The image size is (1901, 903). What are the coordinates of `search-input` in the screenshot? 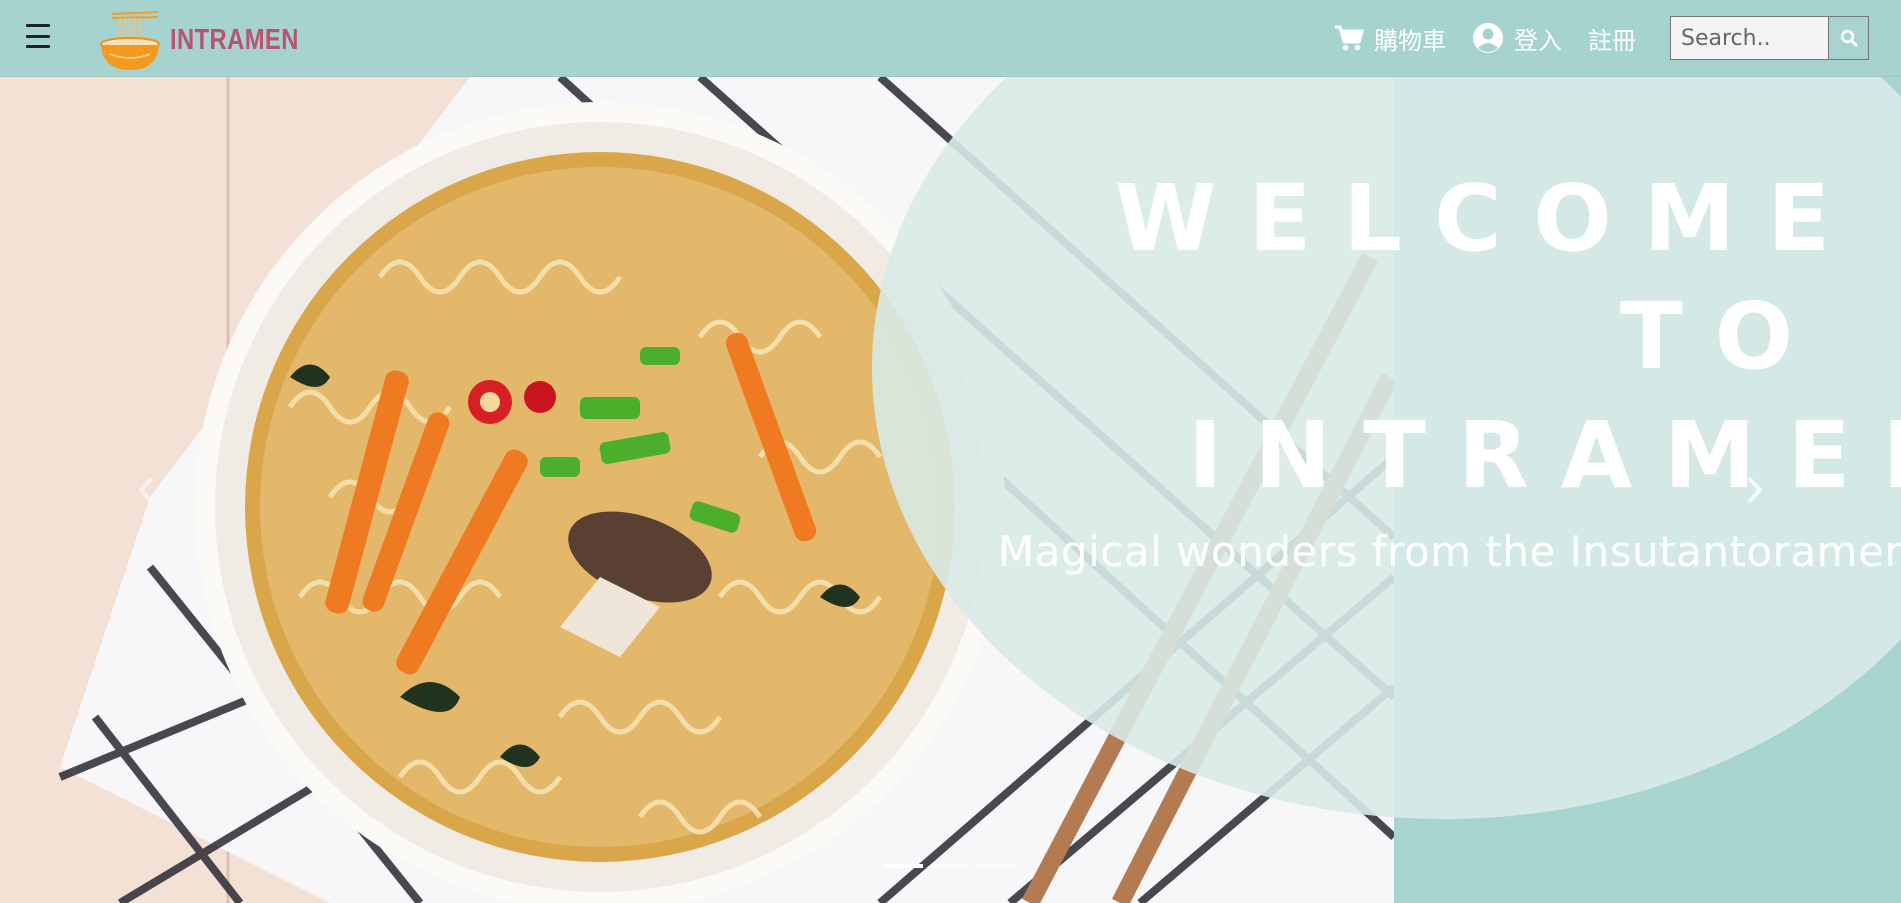 It's located at (1749, 38).